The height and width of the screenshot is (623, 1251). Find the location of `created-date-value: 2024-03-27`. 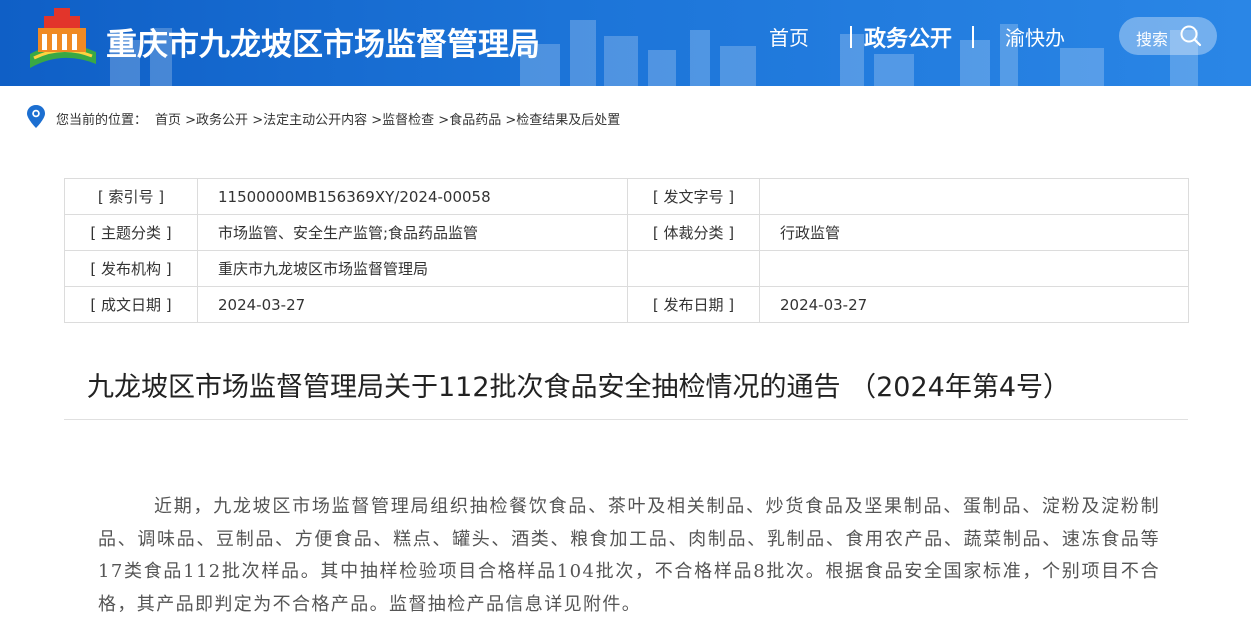

created-date-value: 2024-03-27 is located at coordinates (412, 304).